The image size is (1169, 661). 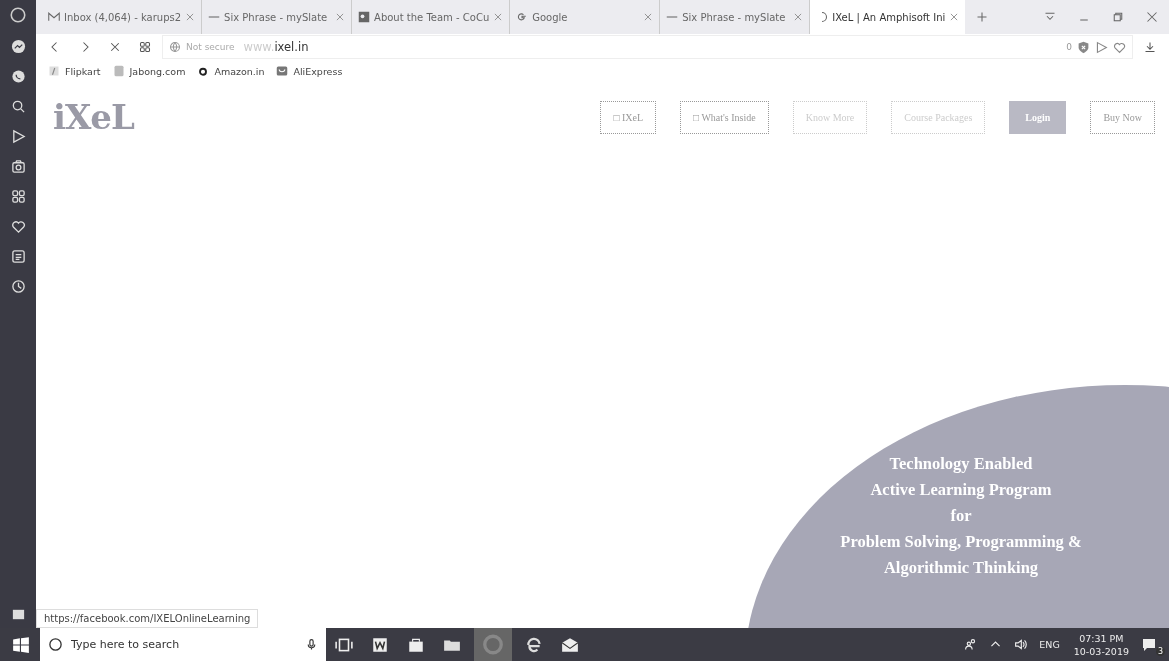 What do you see at coordinates (54, 17) in the screenshot?
I see `mail-icon` at bounding box center [54, 17].